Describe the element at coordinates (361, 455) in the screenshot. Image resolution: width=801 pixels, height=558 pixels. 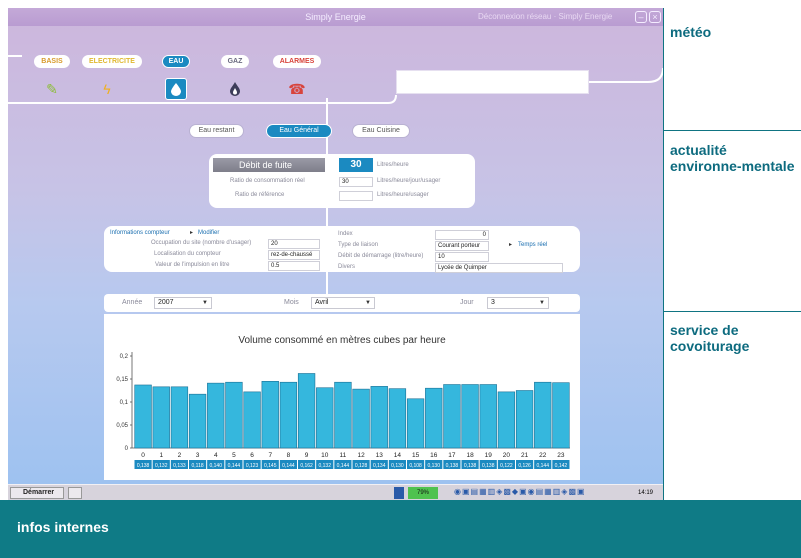
I see `x-tick-label: 12` at that location.